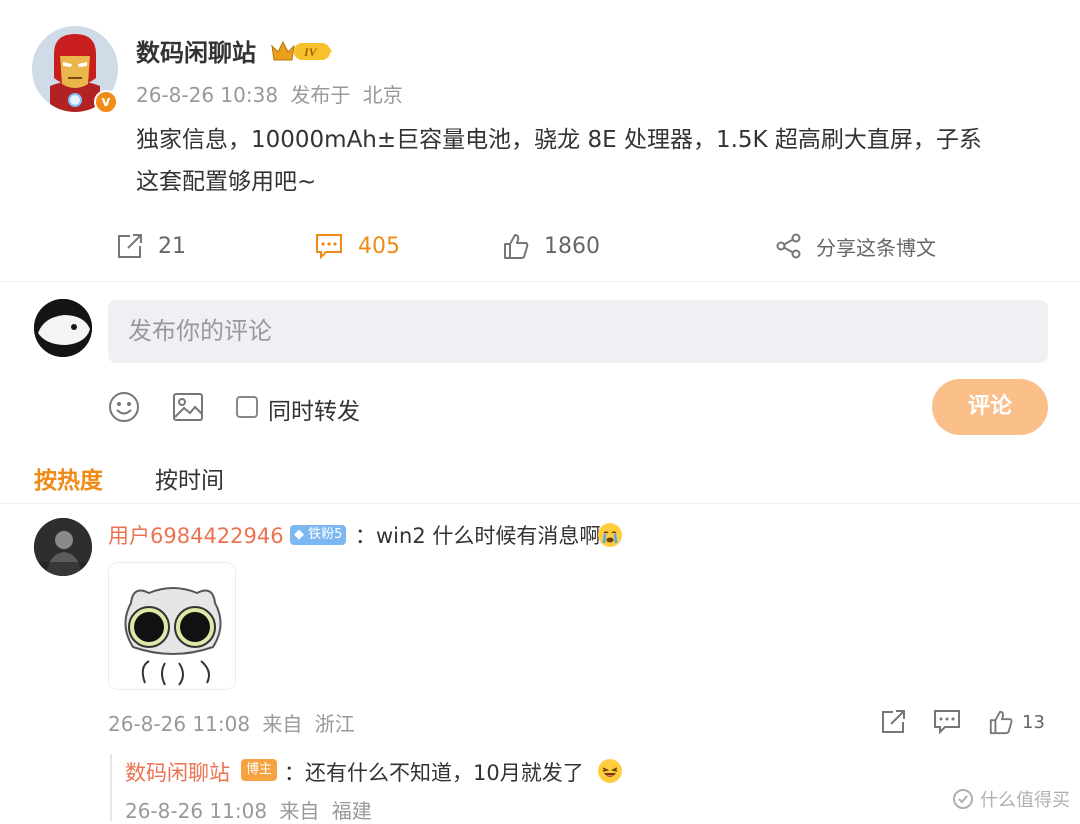 The height and width of the screenshot is (824, 1080). What do you see at coordinates (382, 95) in the screenshot?
I see `post-location: 北京` at bounding box center [382, 95].